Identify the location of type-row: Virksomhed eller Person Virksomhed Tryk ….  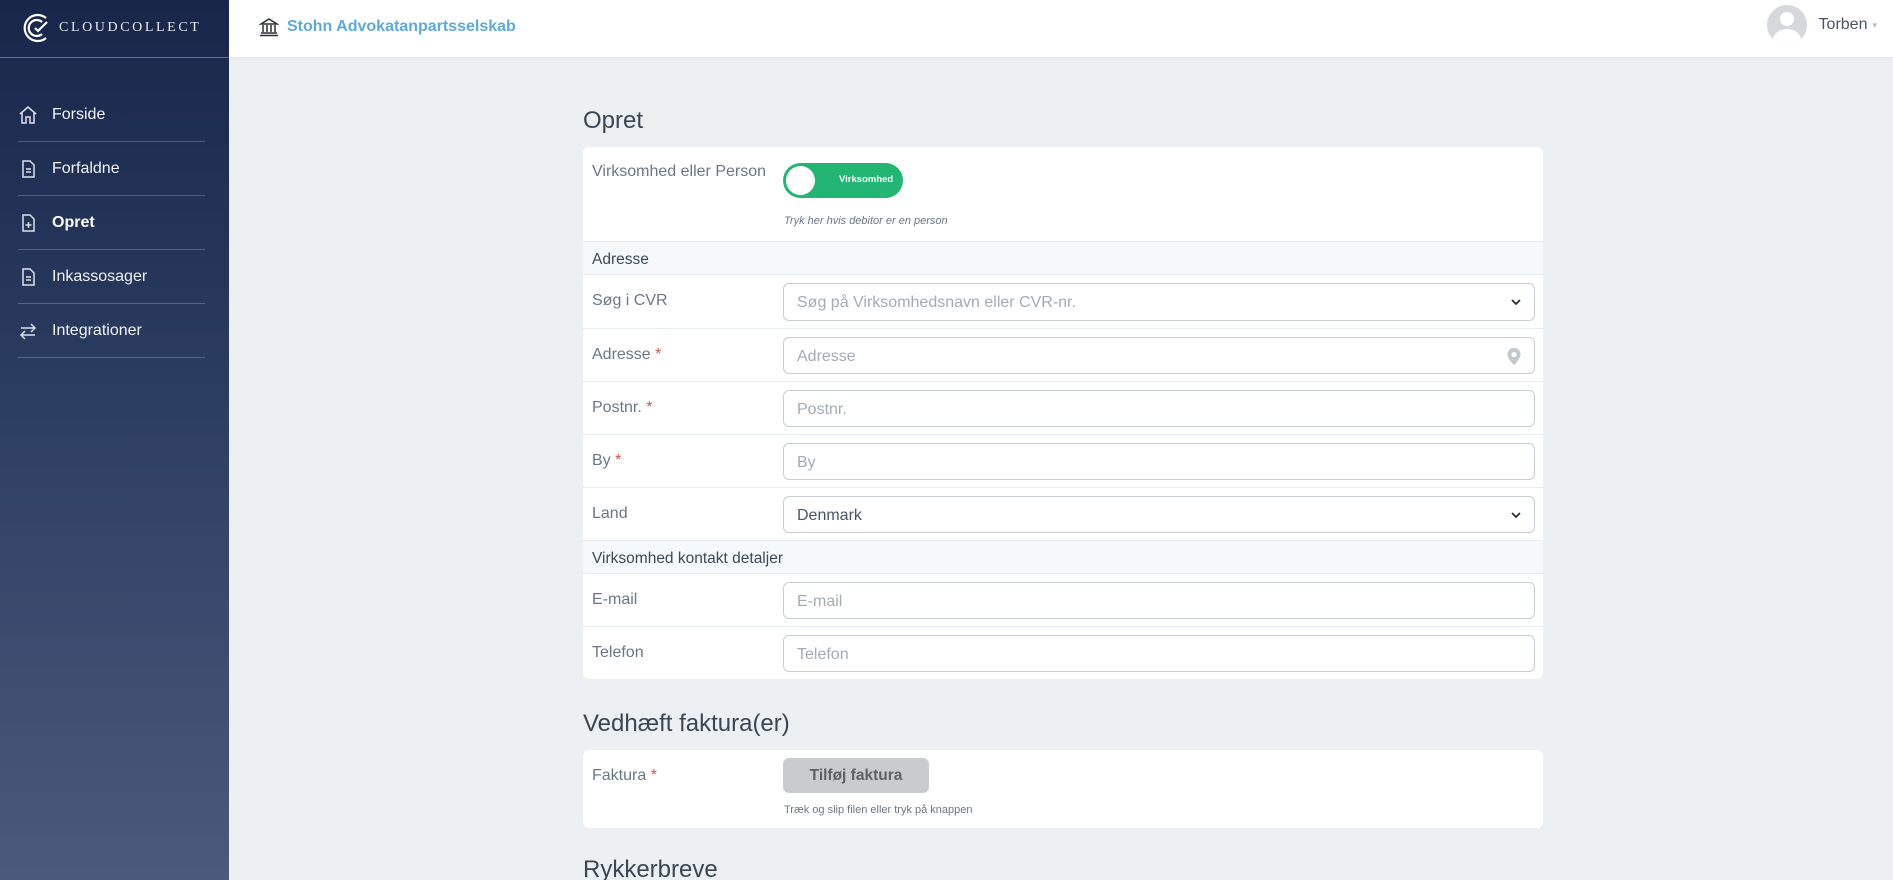
(1063, 194).